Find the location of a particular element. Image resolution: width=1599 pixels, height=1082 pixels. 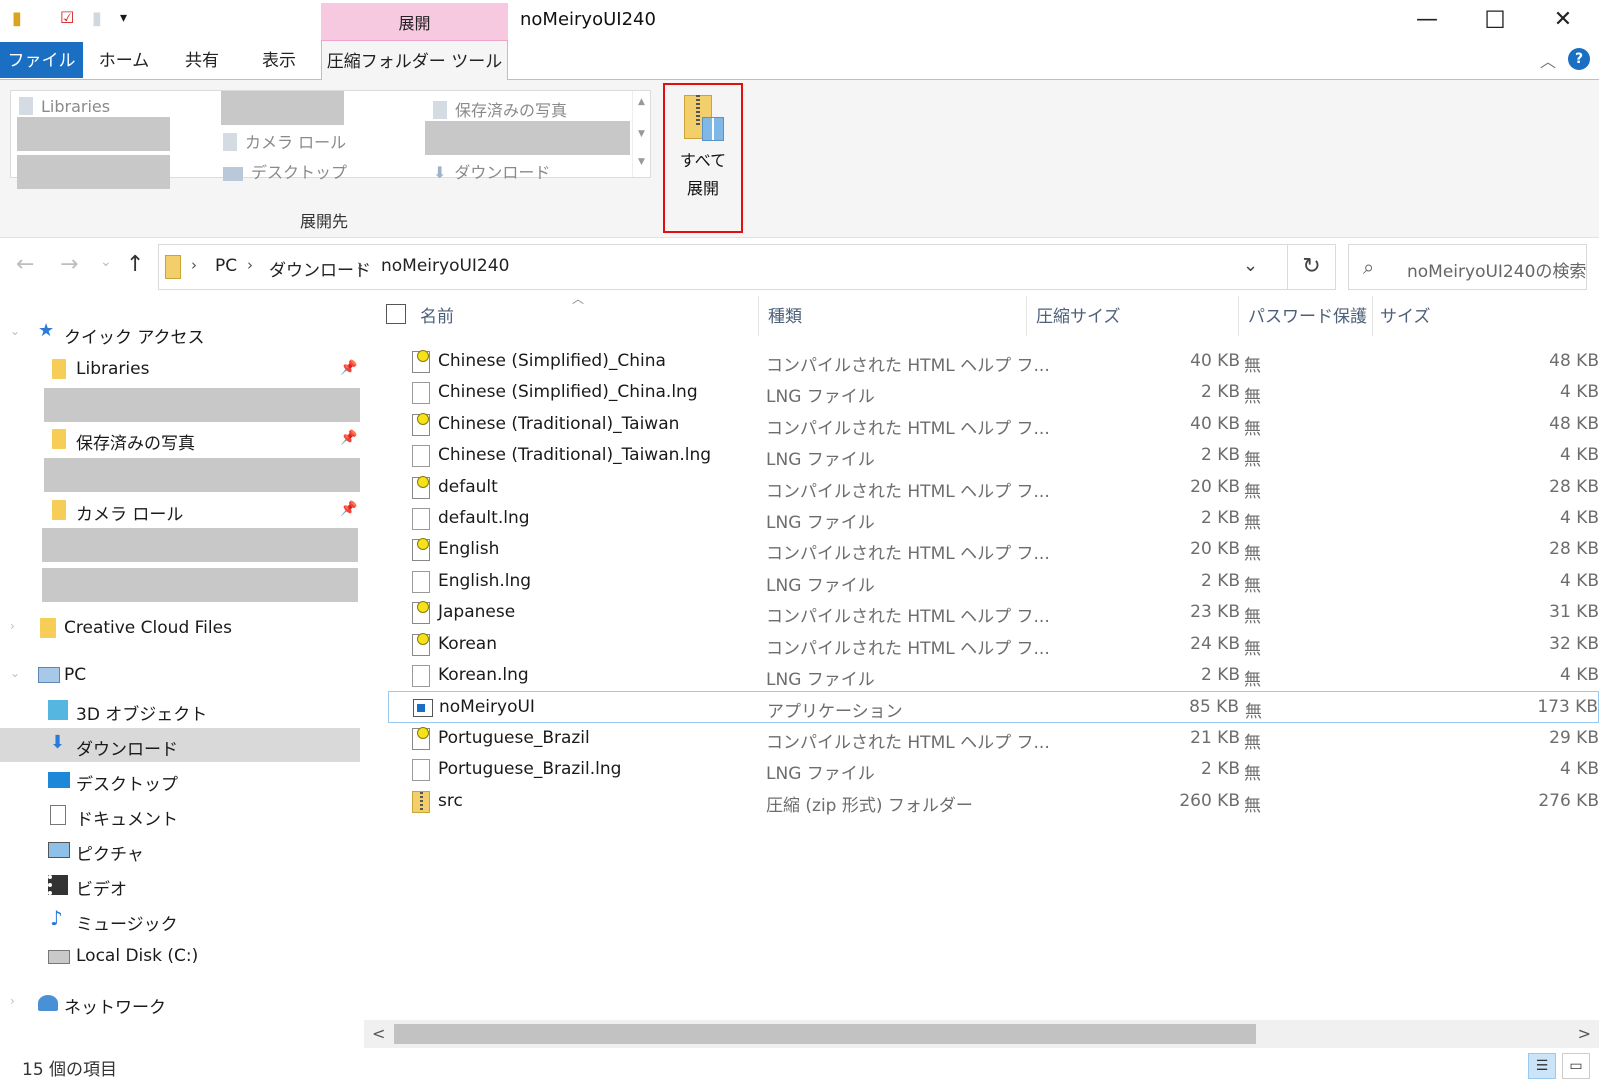

table-row: English.lng LNG ファイル 2 KB 無 4 KB is located at coordinates (993, 582).